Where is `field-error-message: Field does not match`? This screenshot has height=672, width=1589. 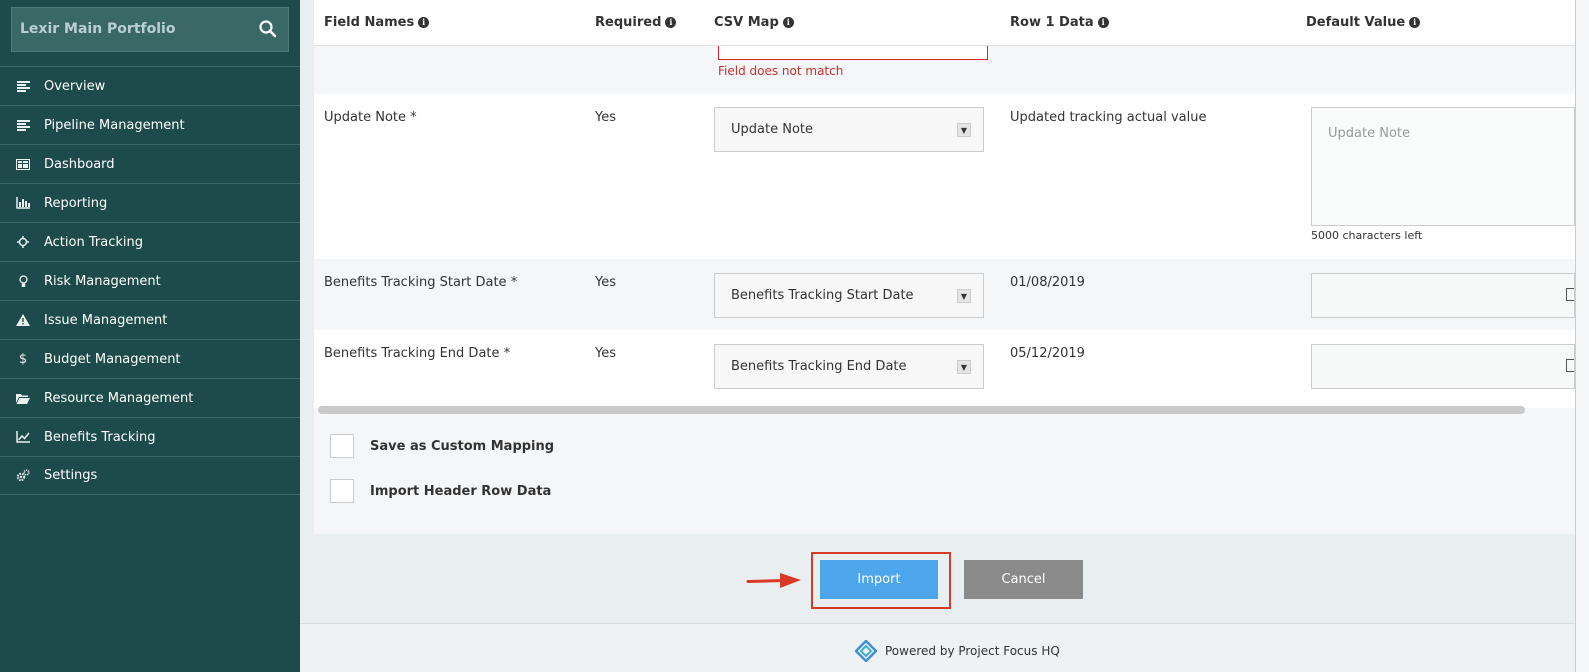
field-error-message: Field does not match is located at coordinates (781, 71).